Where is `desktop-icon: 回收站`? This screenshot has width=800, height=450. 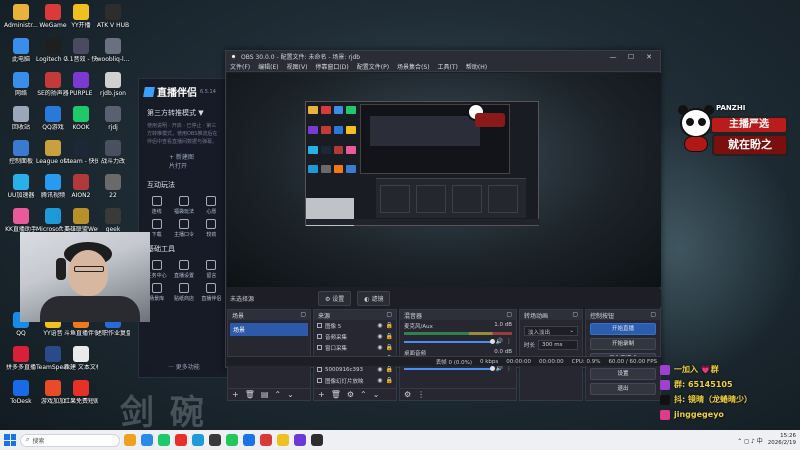
desktop-icon: 回收站 is located at coordinates (21, 118).